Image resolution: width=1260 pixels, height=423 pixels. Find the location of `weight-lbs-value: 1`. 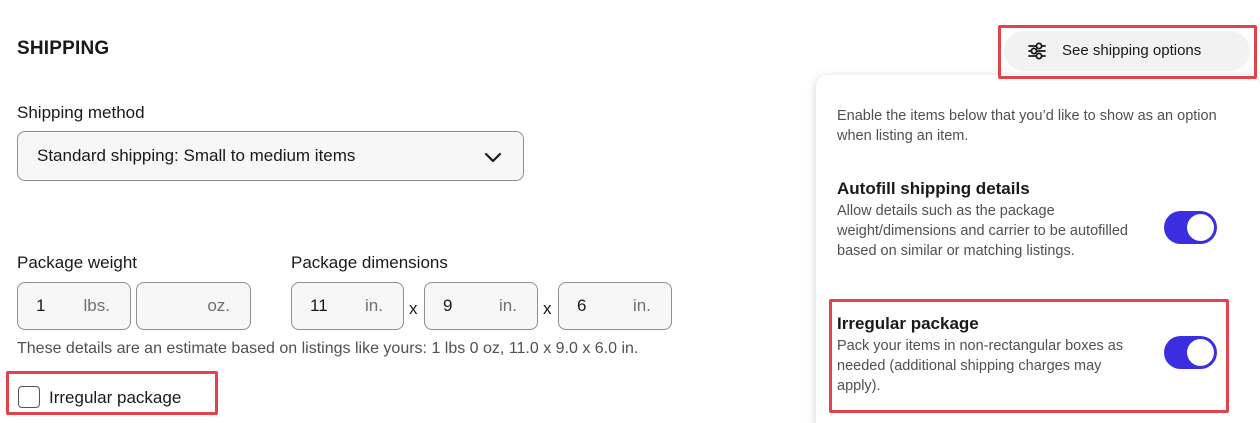

weight-lbs-value: 1 is located at coordinates (41, 305).